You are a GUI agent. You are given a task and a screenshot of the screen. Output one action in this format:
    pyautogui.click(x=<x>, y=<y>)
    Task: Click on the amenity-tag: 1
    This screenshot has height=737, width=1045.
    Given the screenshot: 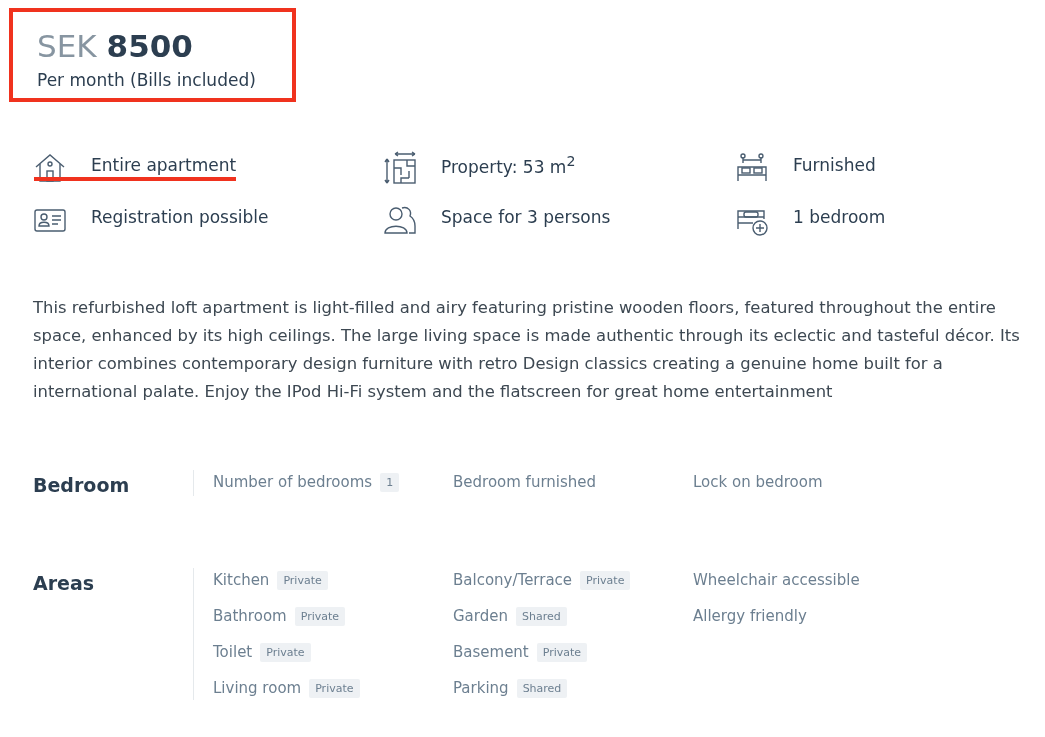 What is the action you would take?
    pyautogui.click(x=390, y=482)
    